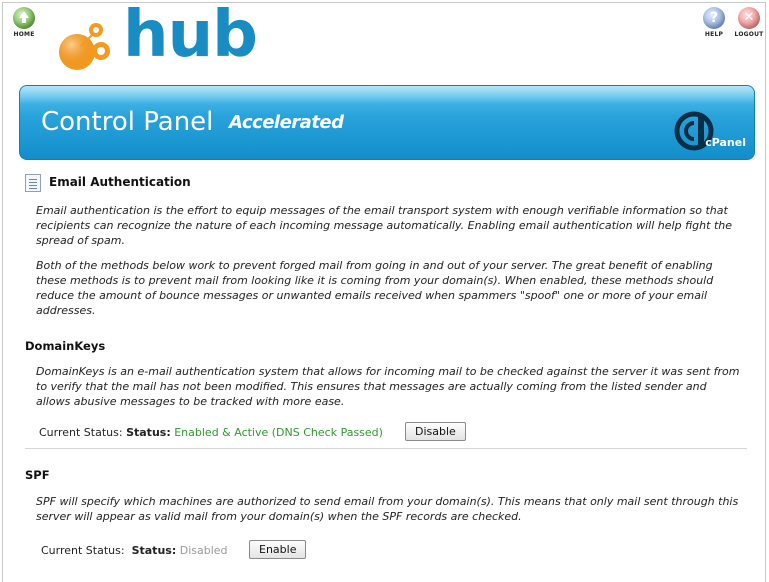 The width and height of the screenshot is (769, 582). What do you see at coordinates (83, 550) in the screenshot?
I see `spf-current-status-label: Current Status:` at bounding box center [83, 550].